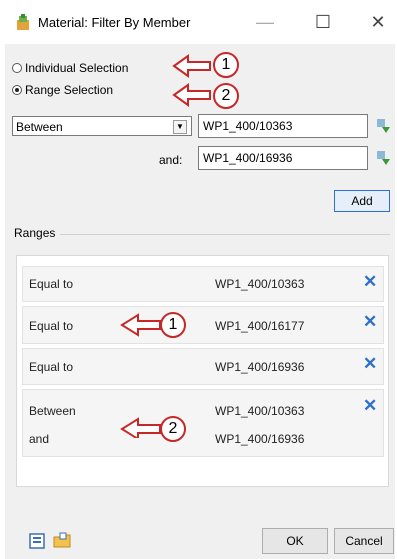  I want to click on minimize-button: —, so click(265, 22).